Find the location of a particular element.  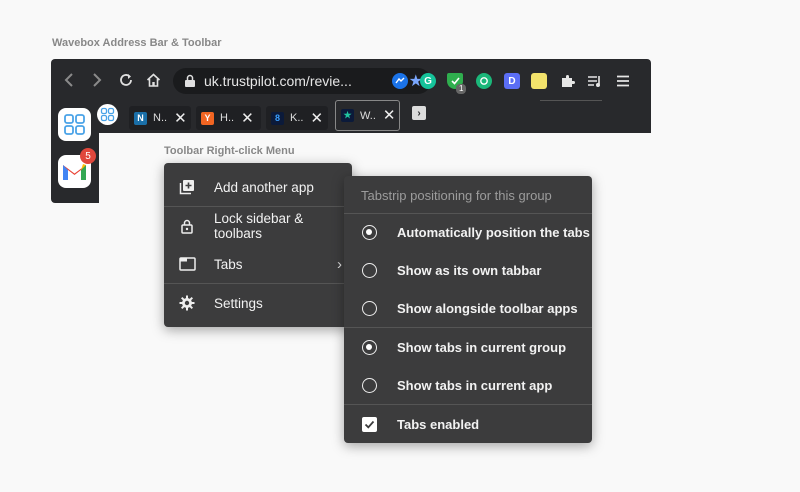

option-label: Show as its own tabbar is located at coordinates (469, 270).